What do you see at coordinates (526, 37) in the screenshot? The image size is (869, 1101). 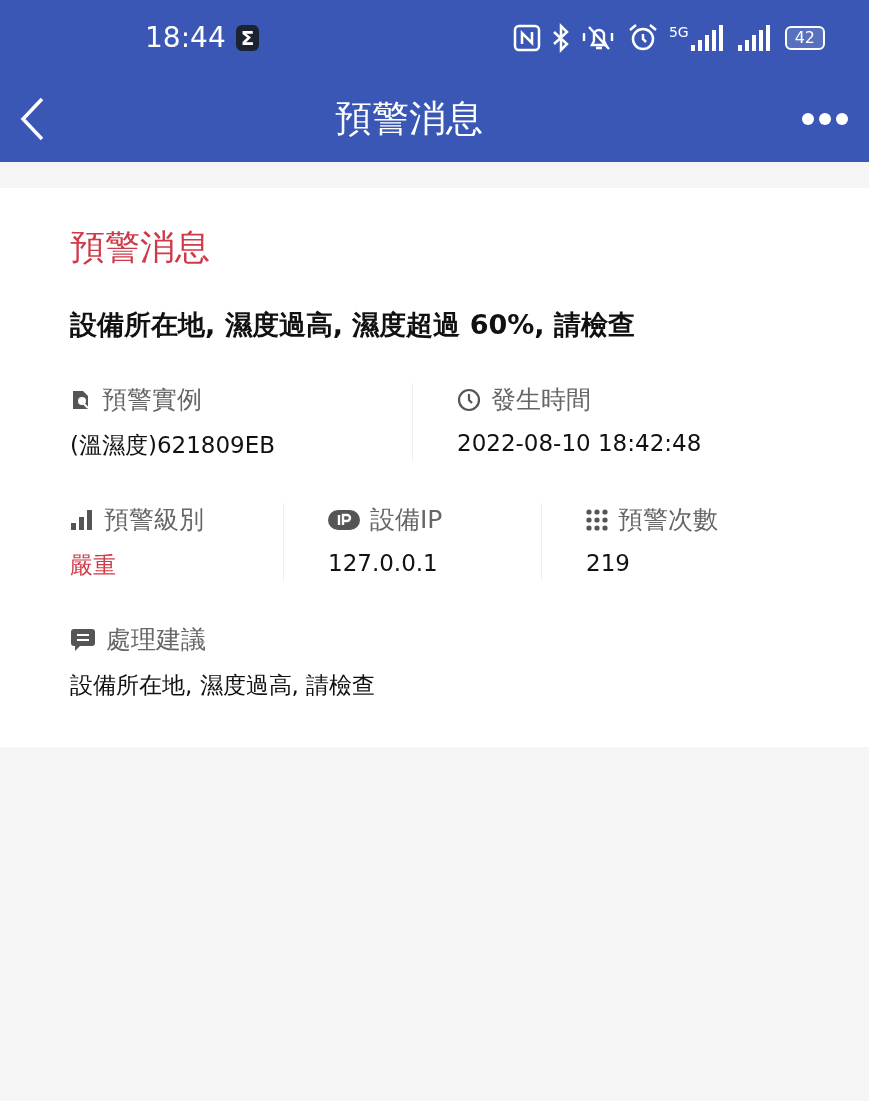 I see `nfc-icon` at bounding box center [526, 37].